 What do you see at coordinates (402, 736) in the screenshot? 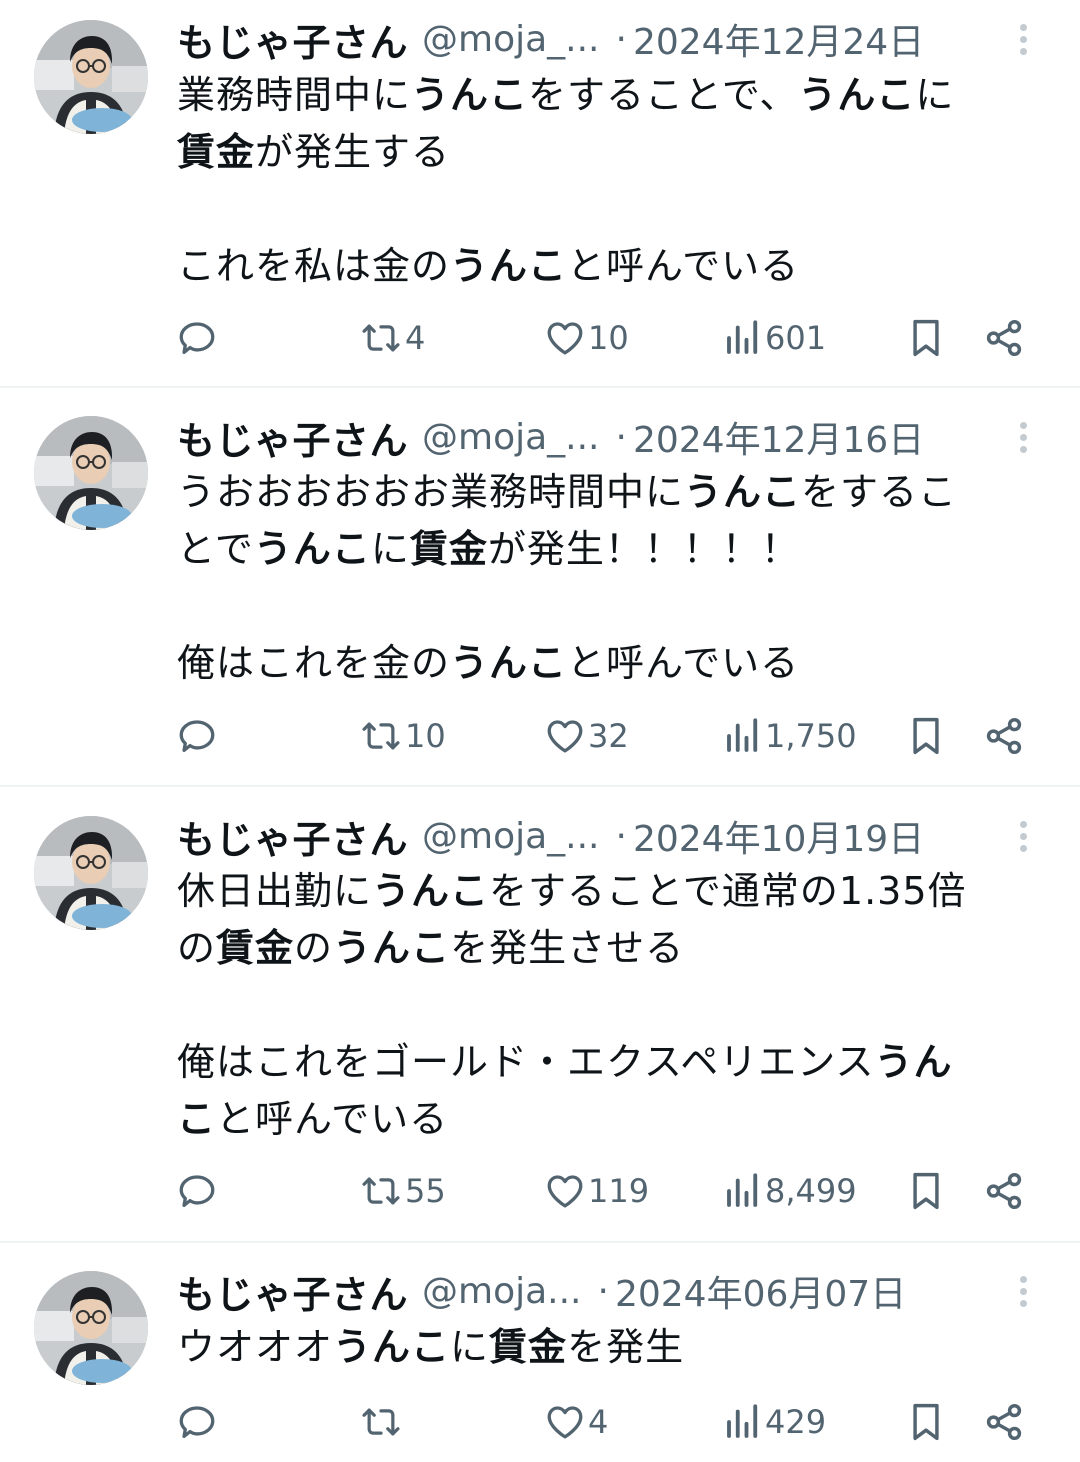
I see `retweet-button: 10` at bounding box center [402, 736].